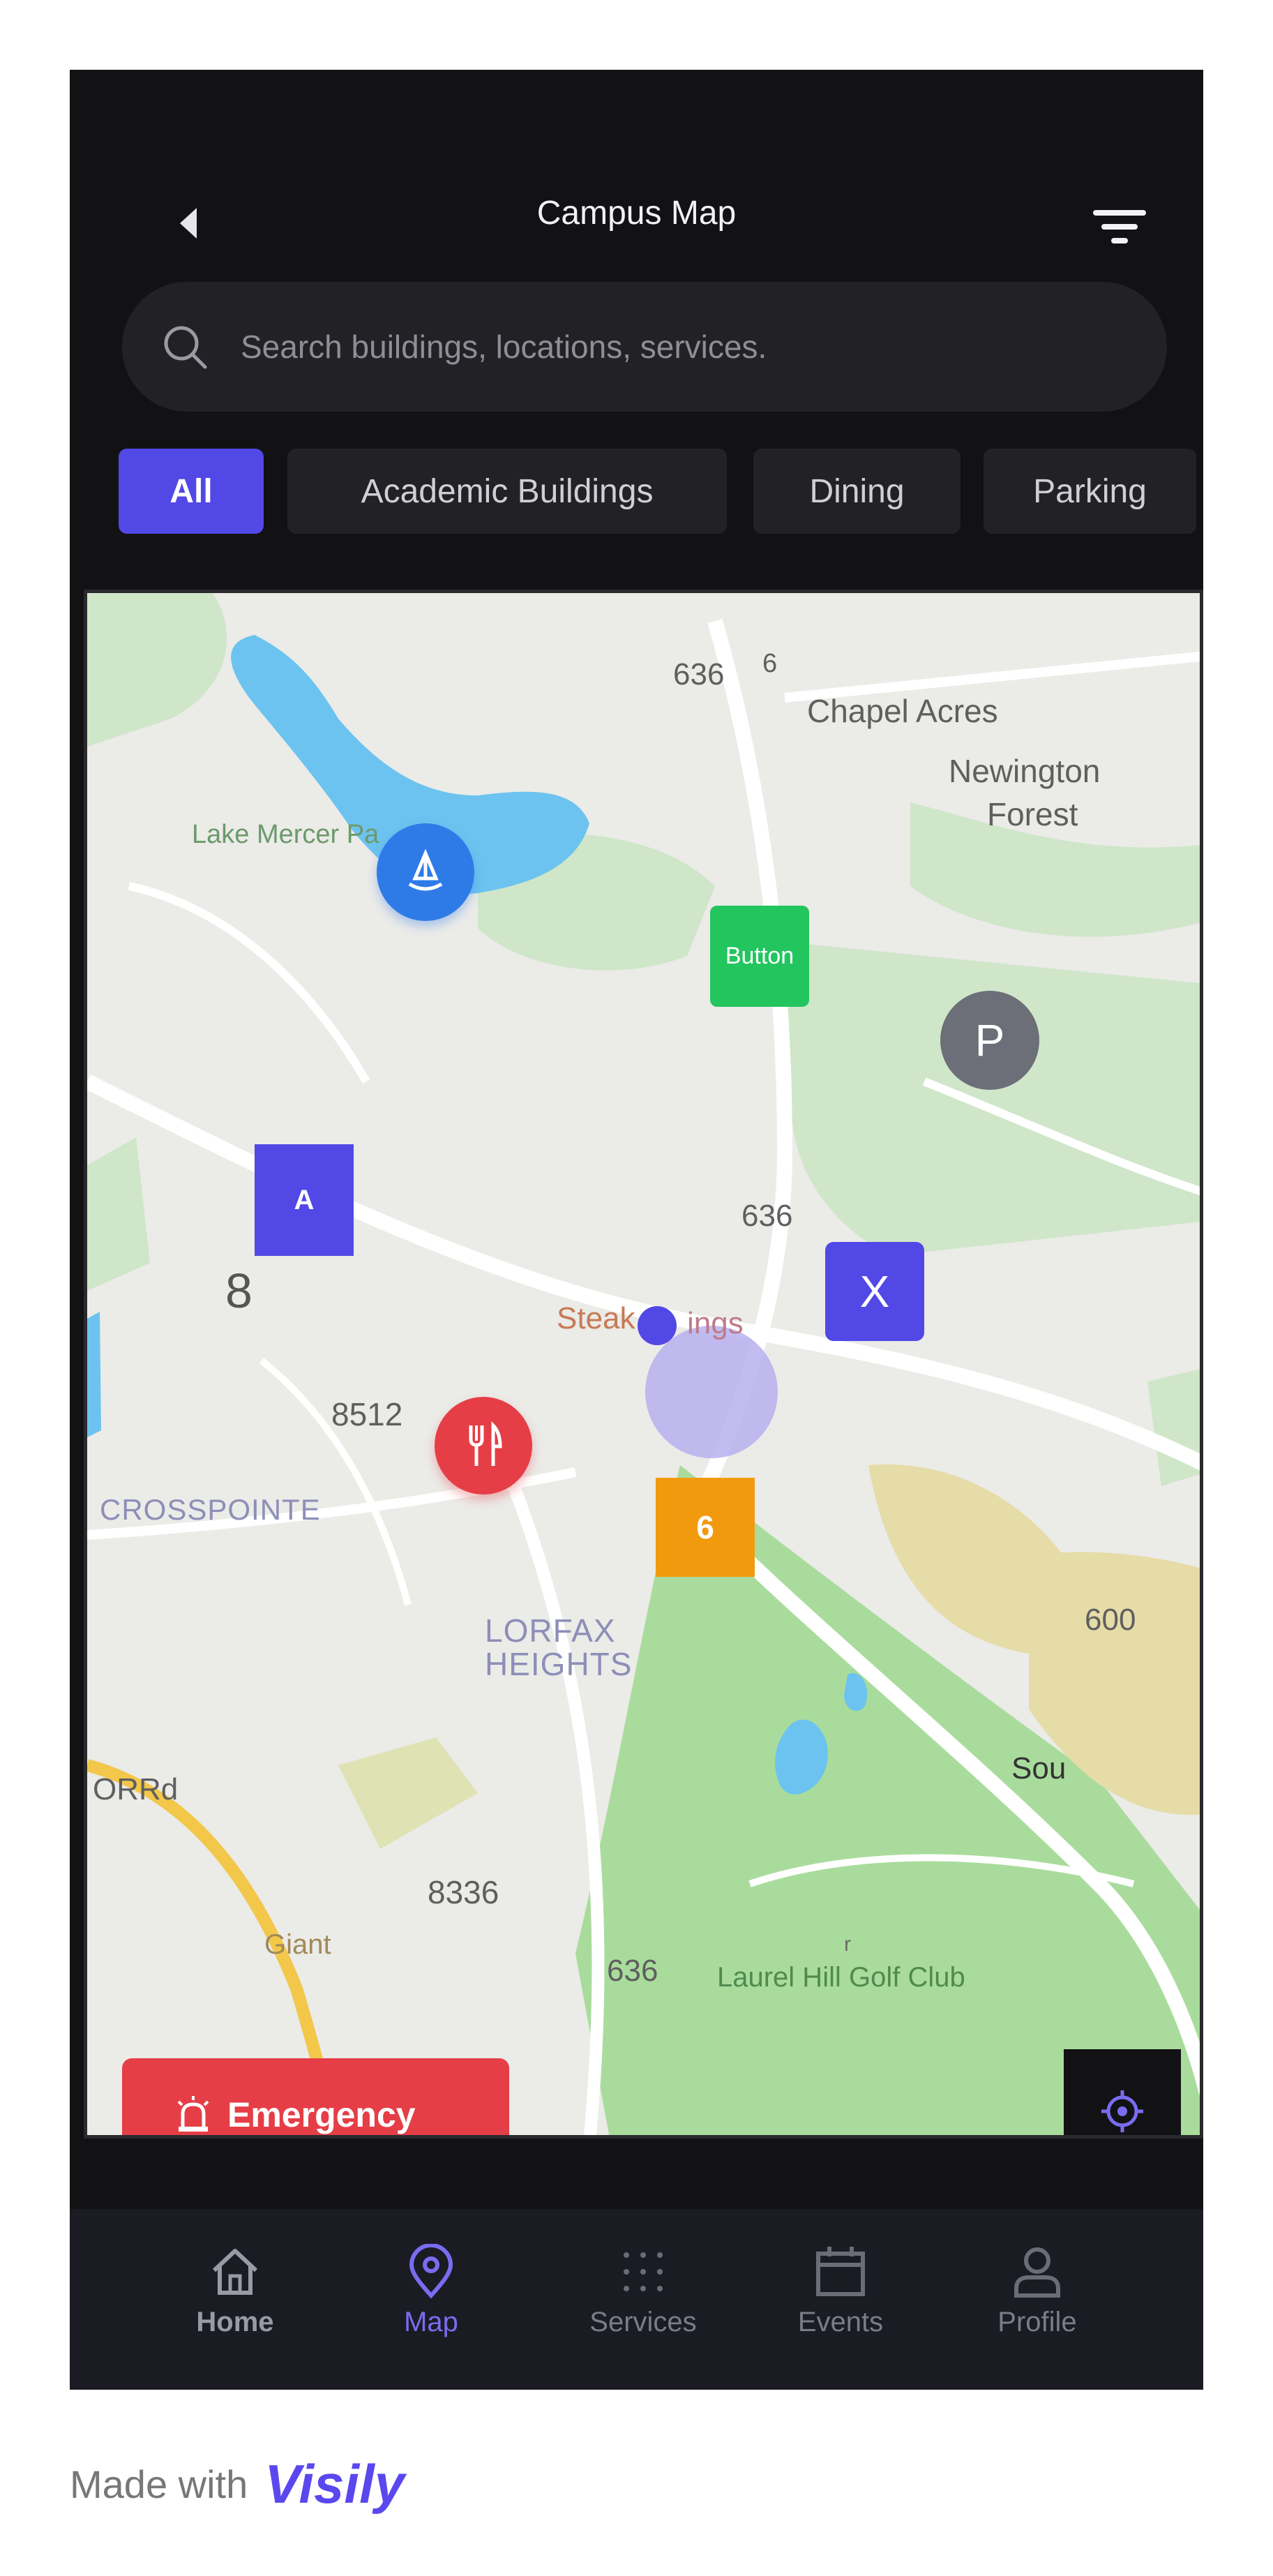  Describe the element at coordinates (1032, 814) in the screenshot. I see `map-label-forest: Forest` at that location.